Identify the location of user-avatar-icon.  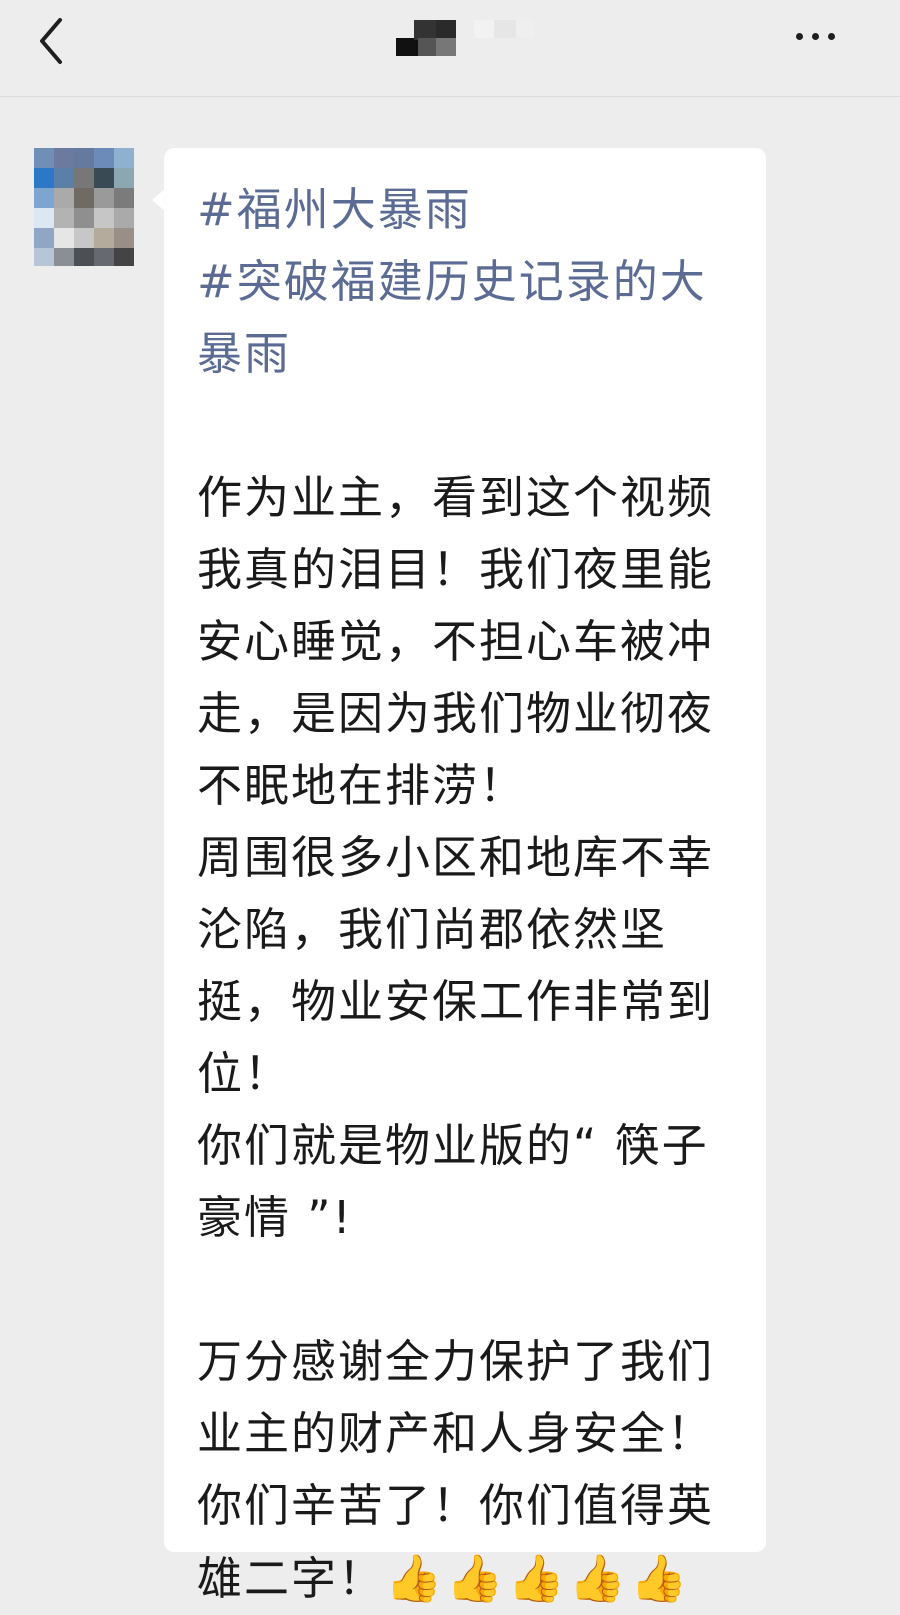
(84, 207).